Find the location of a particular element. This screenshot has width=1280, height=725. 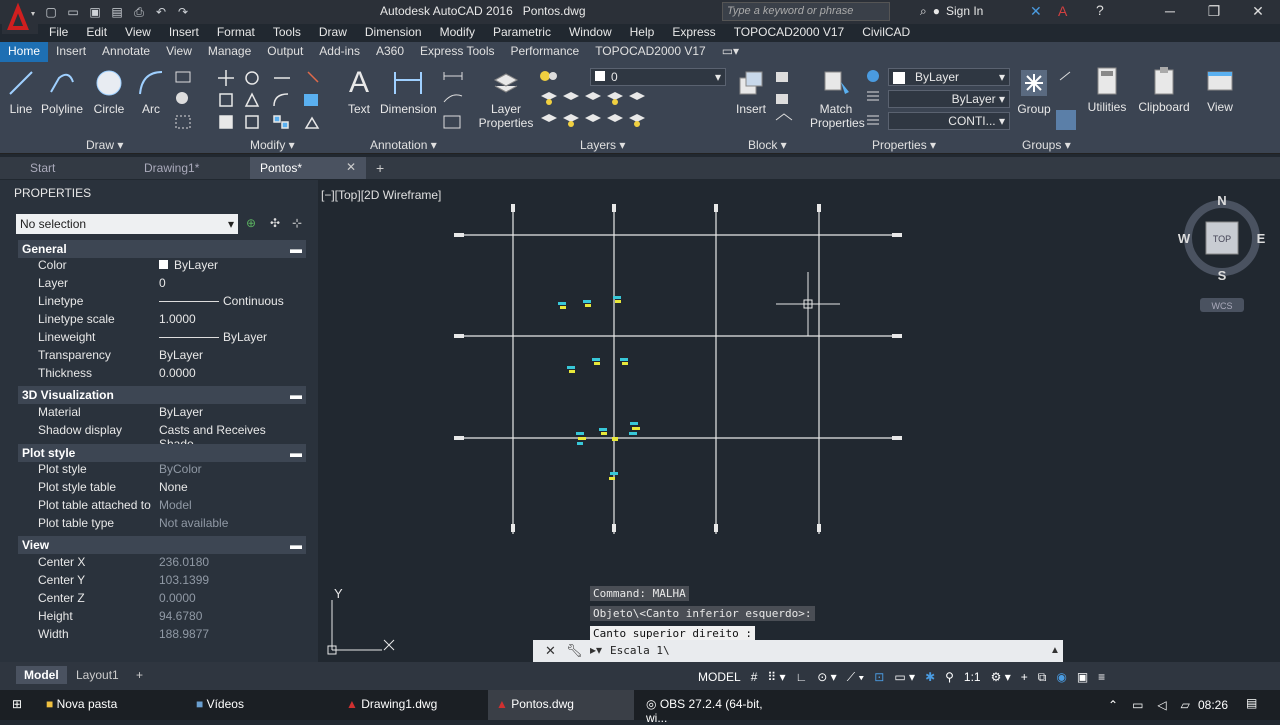

customize-command-icon: 🔧︎ is located at coordinates (574, 651).